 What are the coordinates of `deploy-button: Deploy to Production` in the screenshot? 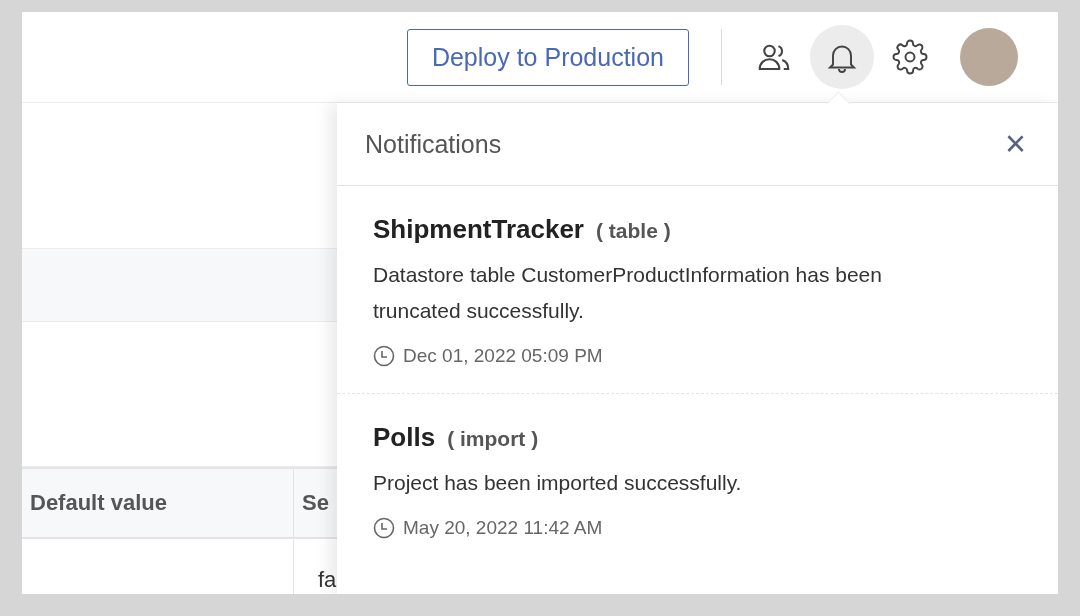 It's located at (547, 57).